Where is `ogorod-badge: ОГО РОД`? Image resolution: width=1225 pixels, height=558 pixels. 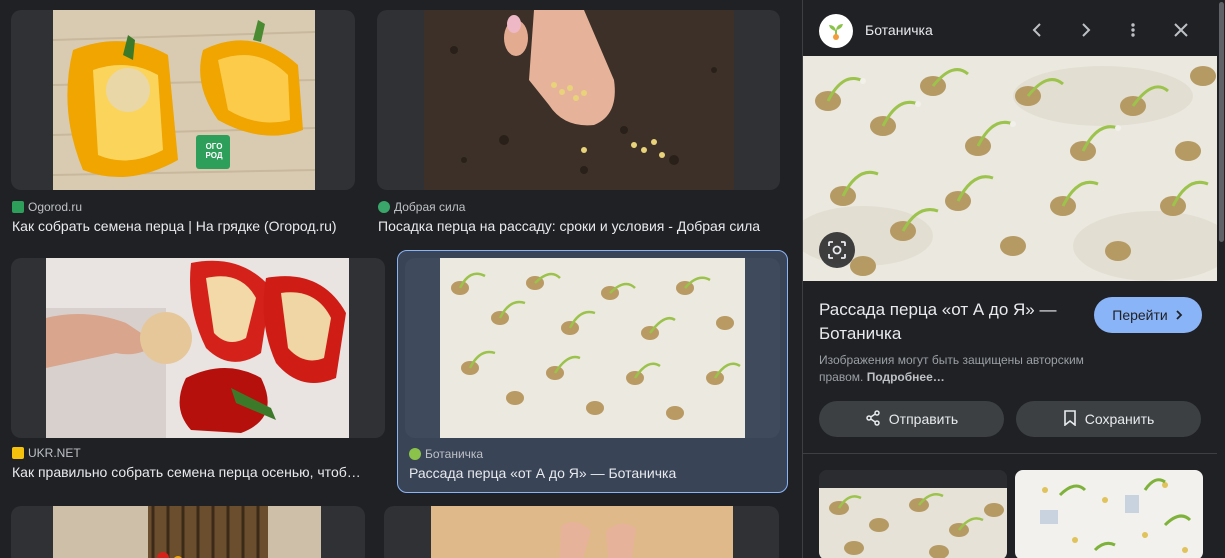
ogorod-badge: ОГО РОД is located at coordinates (214, 151).